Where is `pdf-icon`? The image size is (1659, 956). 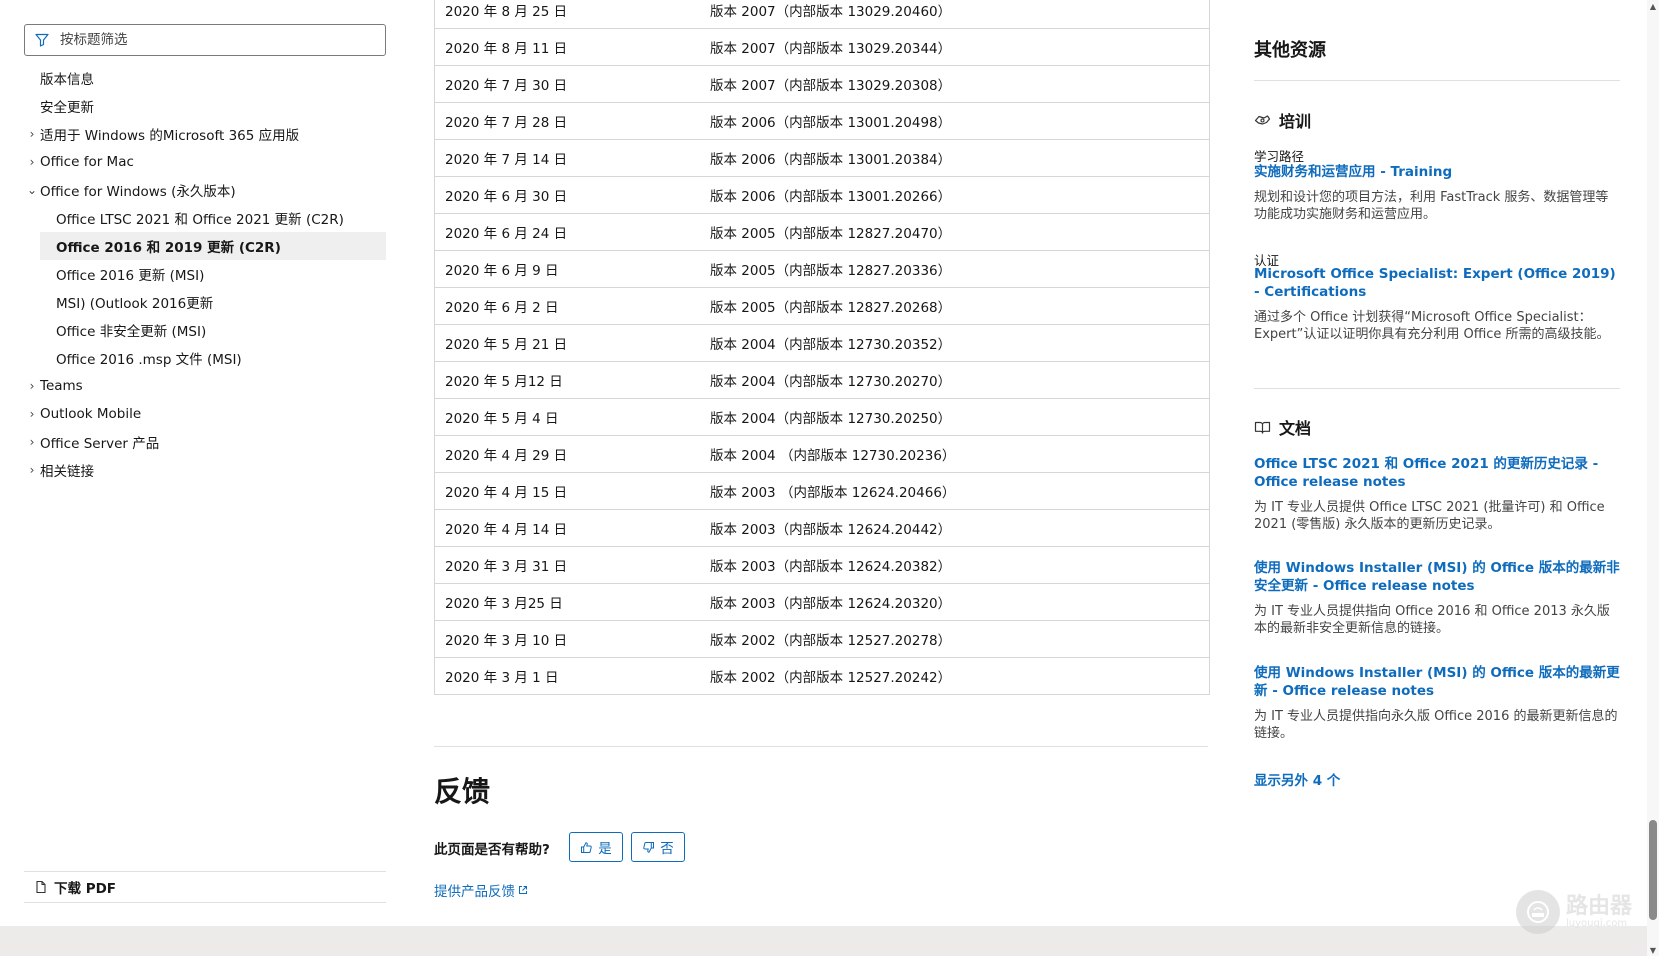
pdf-icon is located at coordinates (41, 887).